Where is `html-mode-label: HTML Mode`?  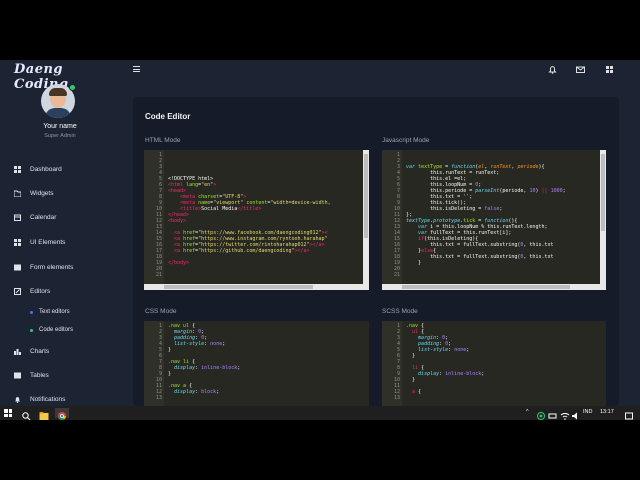 html-mode-label: HTML Mode is located at coordinates (163, 140).